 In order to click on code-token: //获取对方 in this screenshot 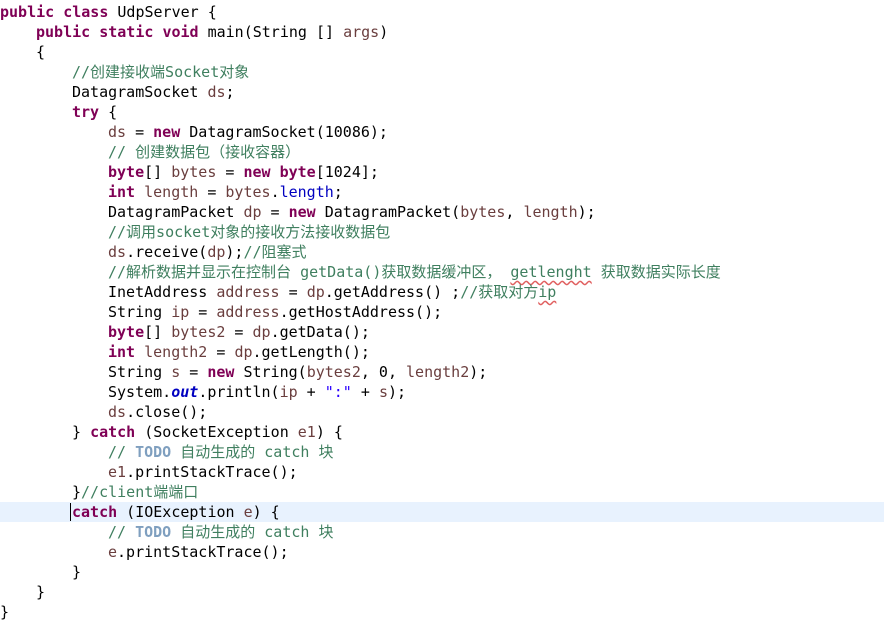, I will do `click(499, 292)`.